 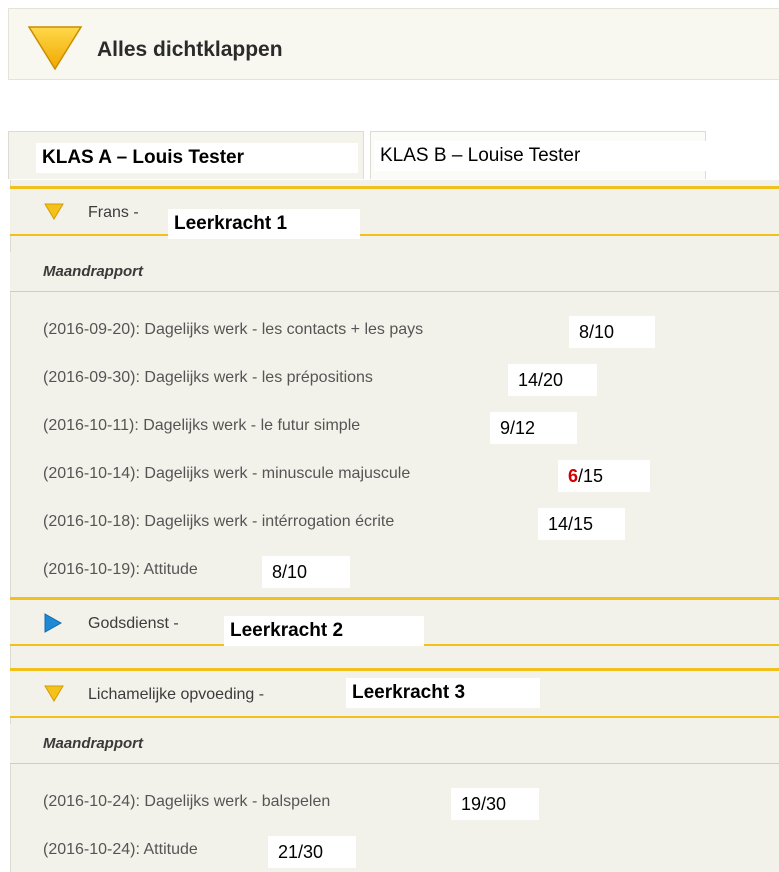 What do you see at coordinates (120, 849) in the screenshot?
I see `grade-row-text: (2016-10-24): Attitude` at bounding box center [120, 849].